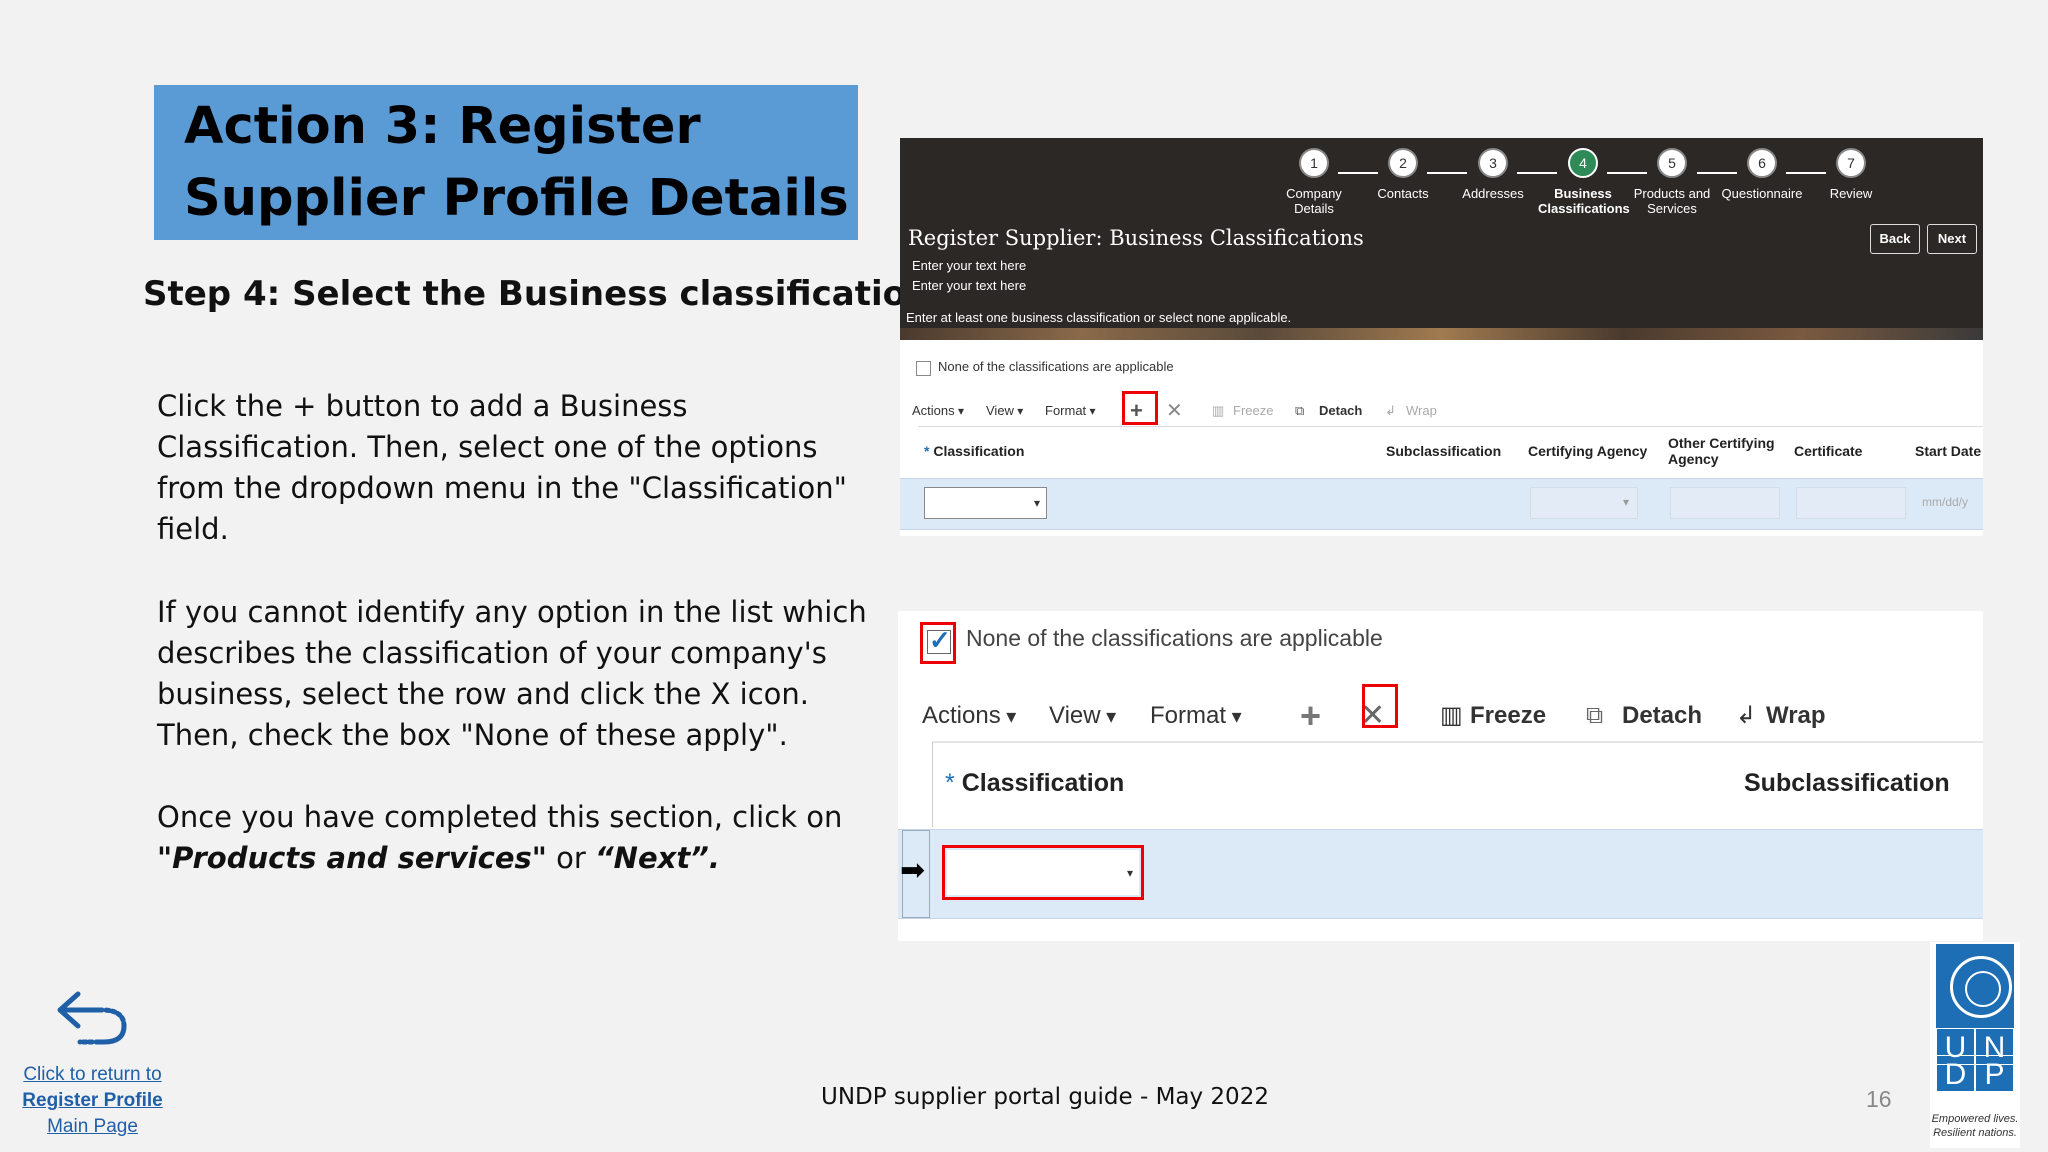  What do you see at coordinates (1625, 502) in the screenshot?
I see `chevron-down-icon: ▾` at bounding box center [1625, 502].